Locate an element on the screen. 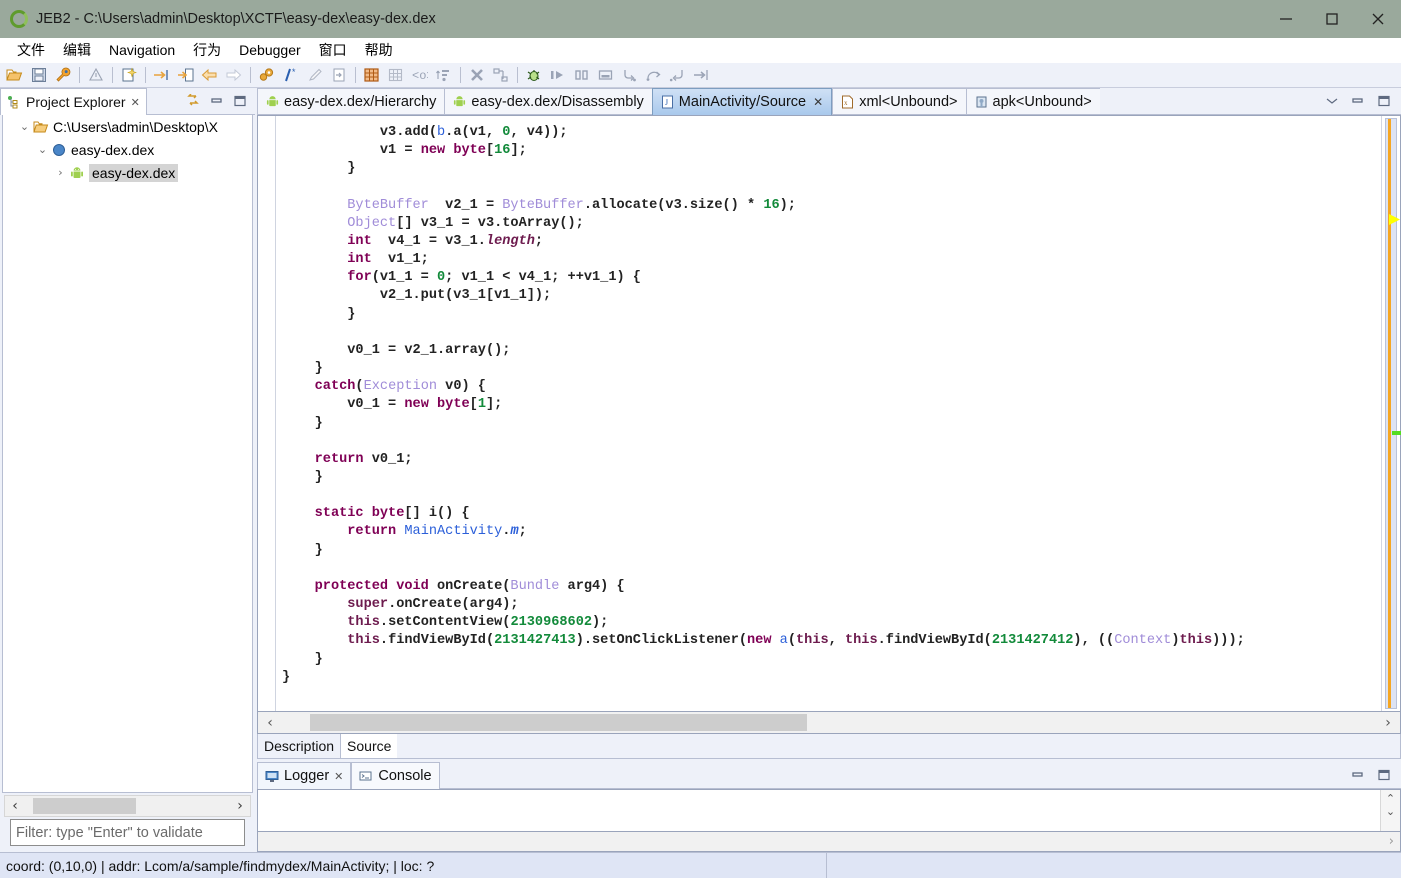 The height and width of the screenshot is (878, 1401). maximize-button is located at coordinates (1332, 19).